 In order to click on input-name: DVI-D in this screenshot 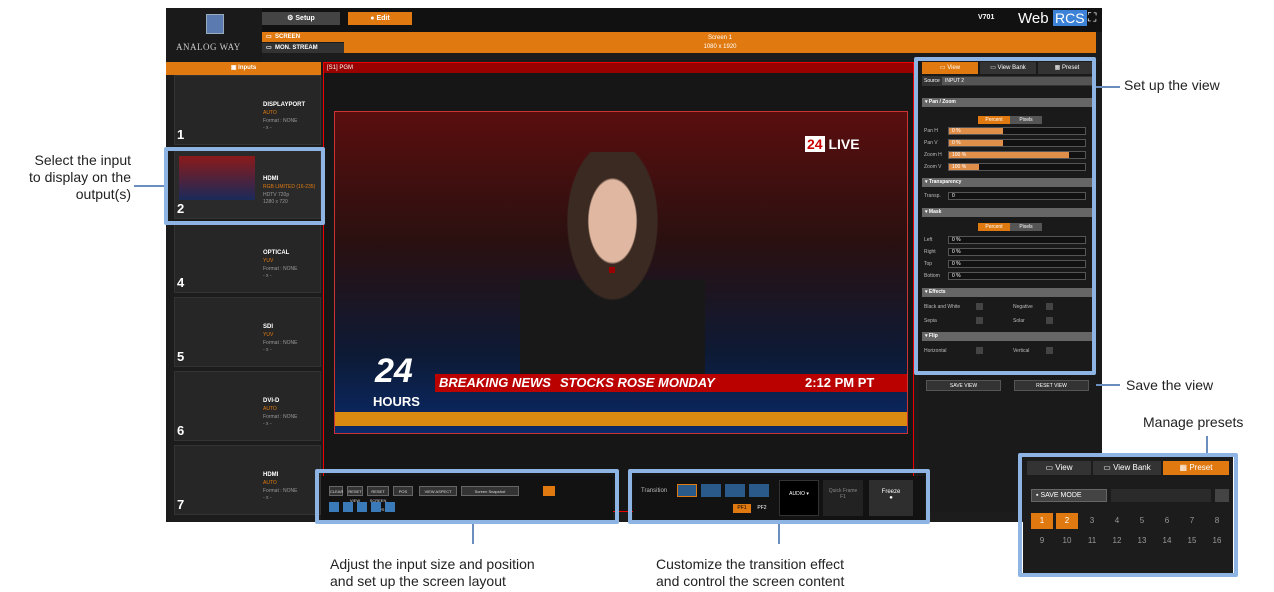, I will do `click(271, 401)`.